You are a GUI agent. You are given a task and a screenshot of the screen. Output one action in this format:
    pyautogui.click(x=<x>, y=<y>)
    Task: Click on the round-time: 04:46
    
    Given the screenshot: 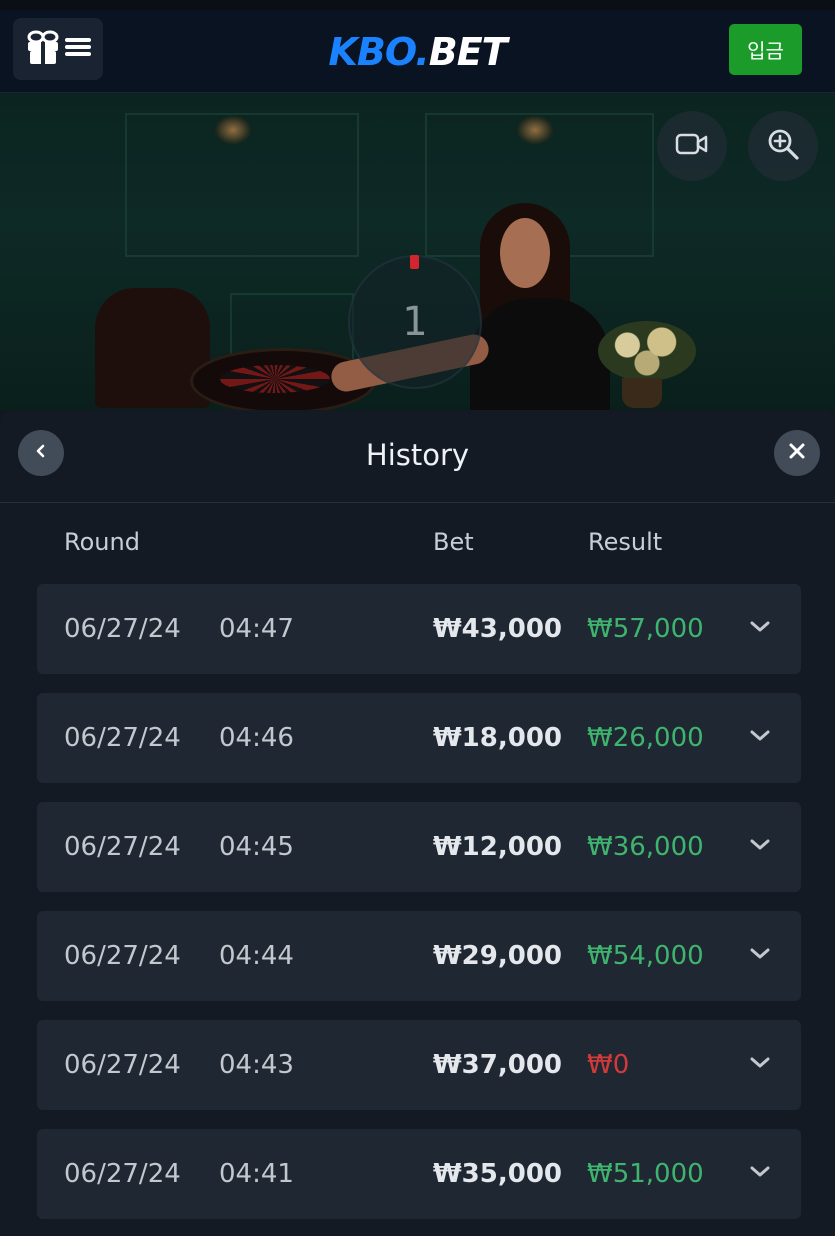 What is the action you would take?
    pyautogui.click(x=256, y=738)
    